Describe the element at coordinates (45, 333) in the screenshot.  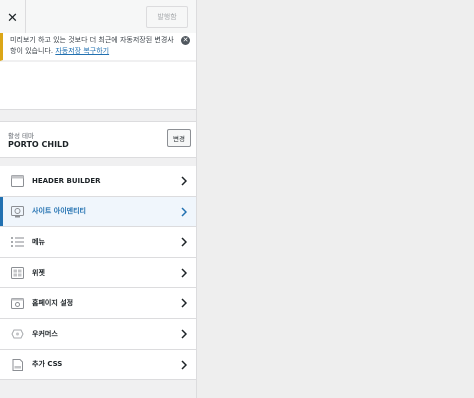
I see `panel-label: 우커머스` at that location.